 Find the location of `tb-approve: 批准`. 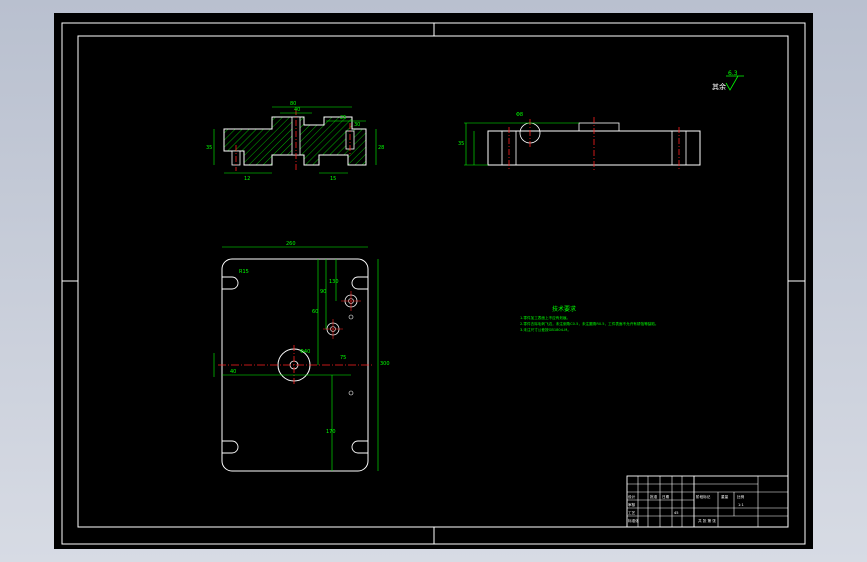

tb-approve: 批准 is located at coordinates (654, 496).